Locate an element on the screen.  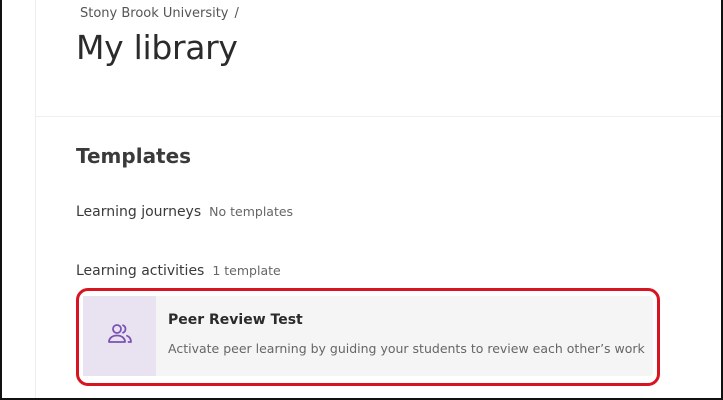
category-count: 1 template is located at coordinates (246, 270).